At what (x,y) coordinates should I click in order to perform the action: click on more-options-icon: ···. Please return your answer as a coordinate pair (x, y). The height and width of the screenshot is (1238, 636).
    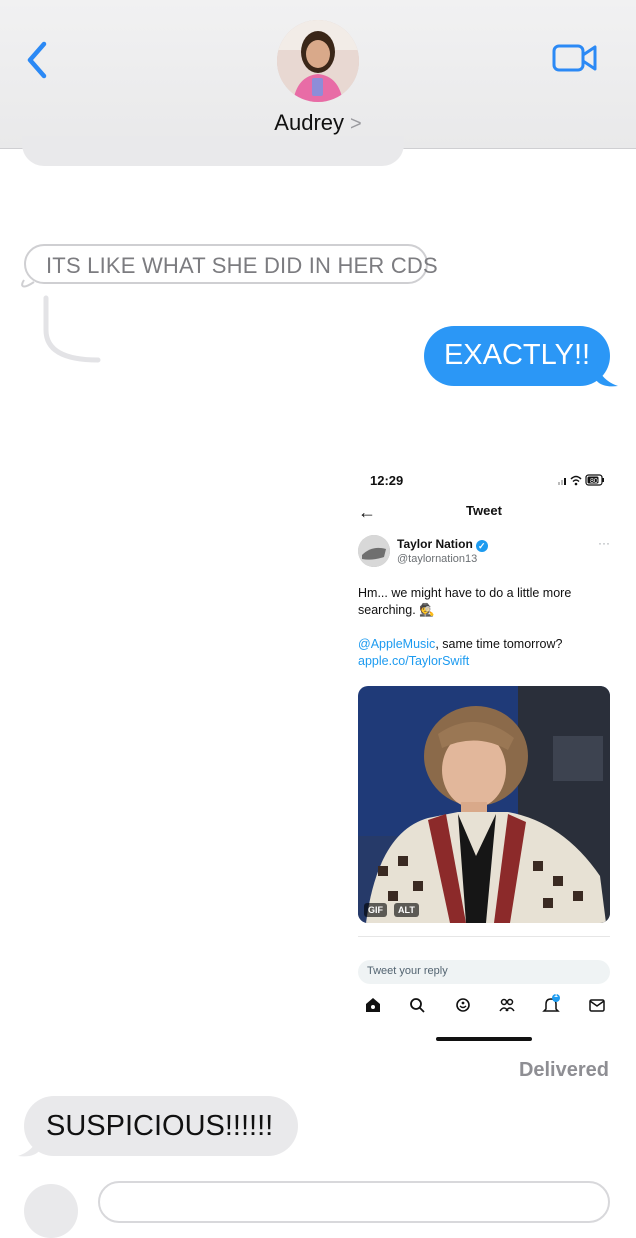
    Looking at the image, I should click on (604, 543).